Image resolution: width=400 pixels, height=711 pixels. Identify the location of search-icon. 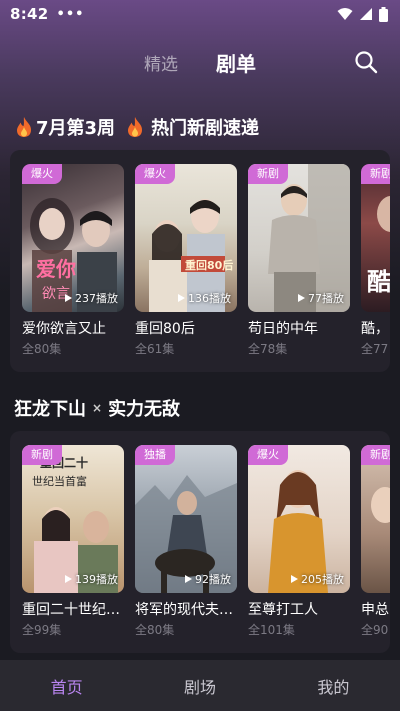
(366, 62).